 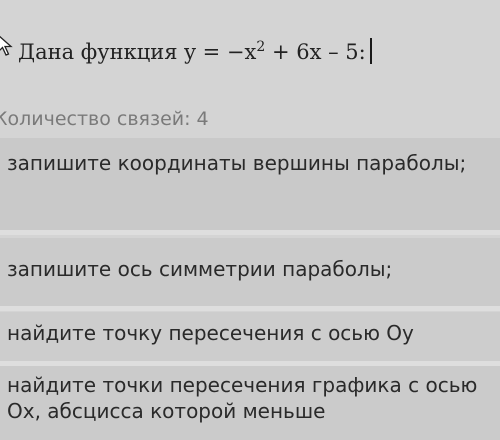 I want to click on function-title-prefix: Дана функция y = −x, so click(x=137, y=52).